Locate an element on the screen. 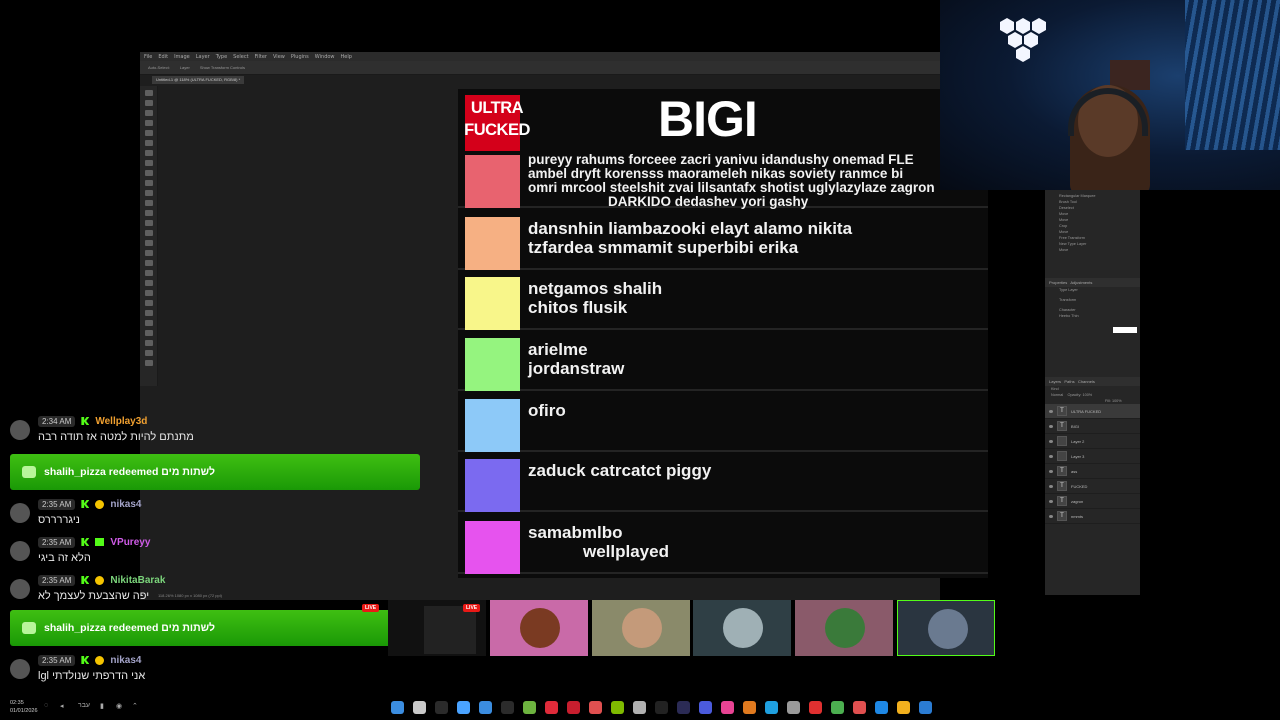 Image resolution: width=1280 pixels, height=720 pixels. layers-tab: Layers Paths Channels is located at coordinates (1092, 381).